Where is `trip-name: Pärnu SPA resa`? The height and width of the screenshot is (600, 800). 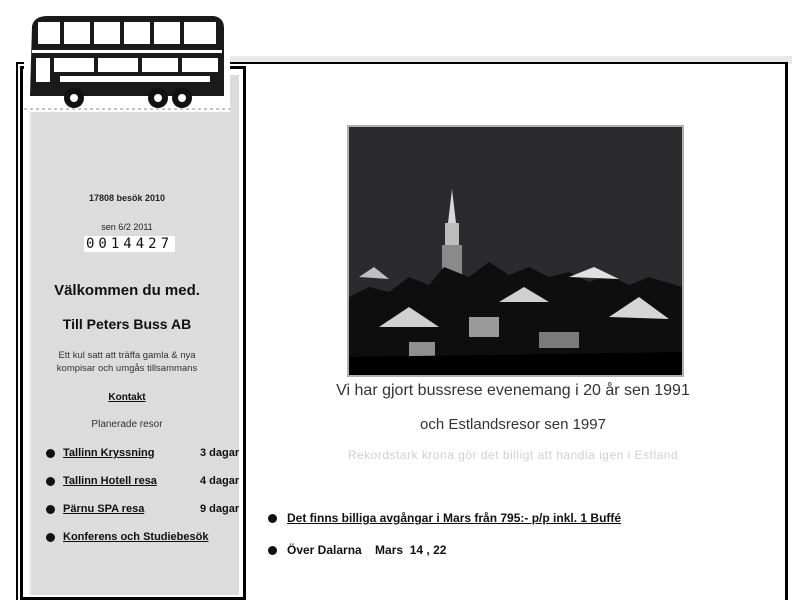
trip-name: Pärnu SPA resa is located at coordinates (103, 509).